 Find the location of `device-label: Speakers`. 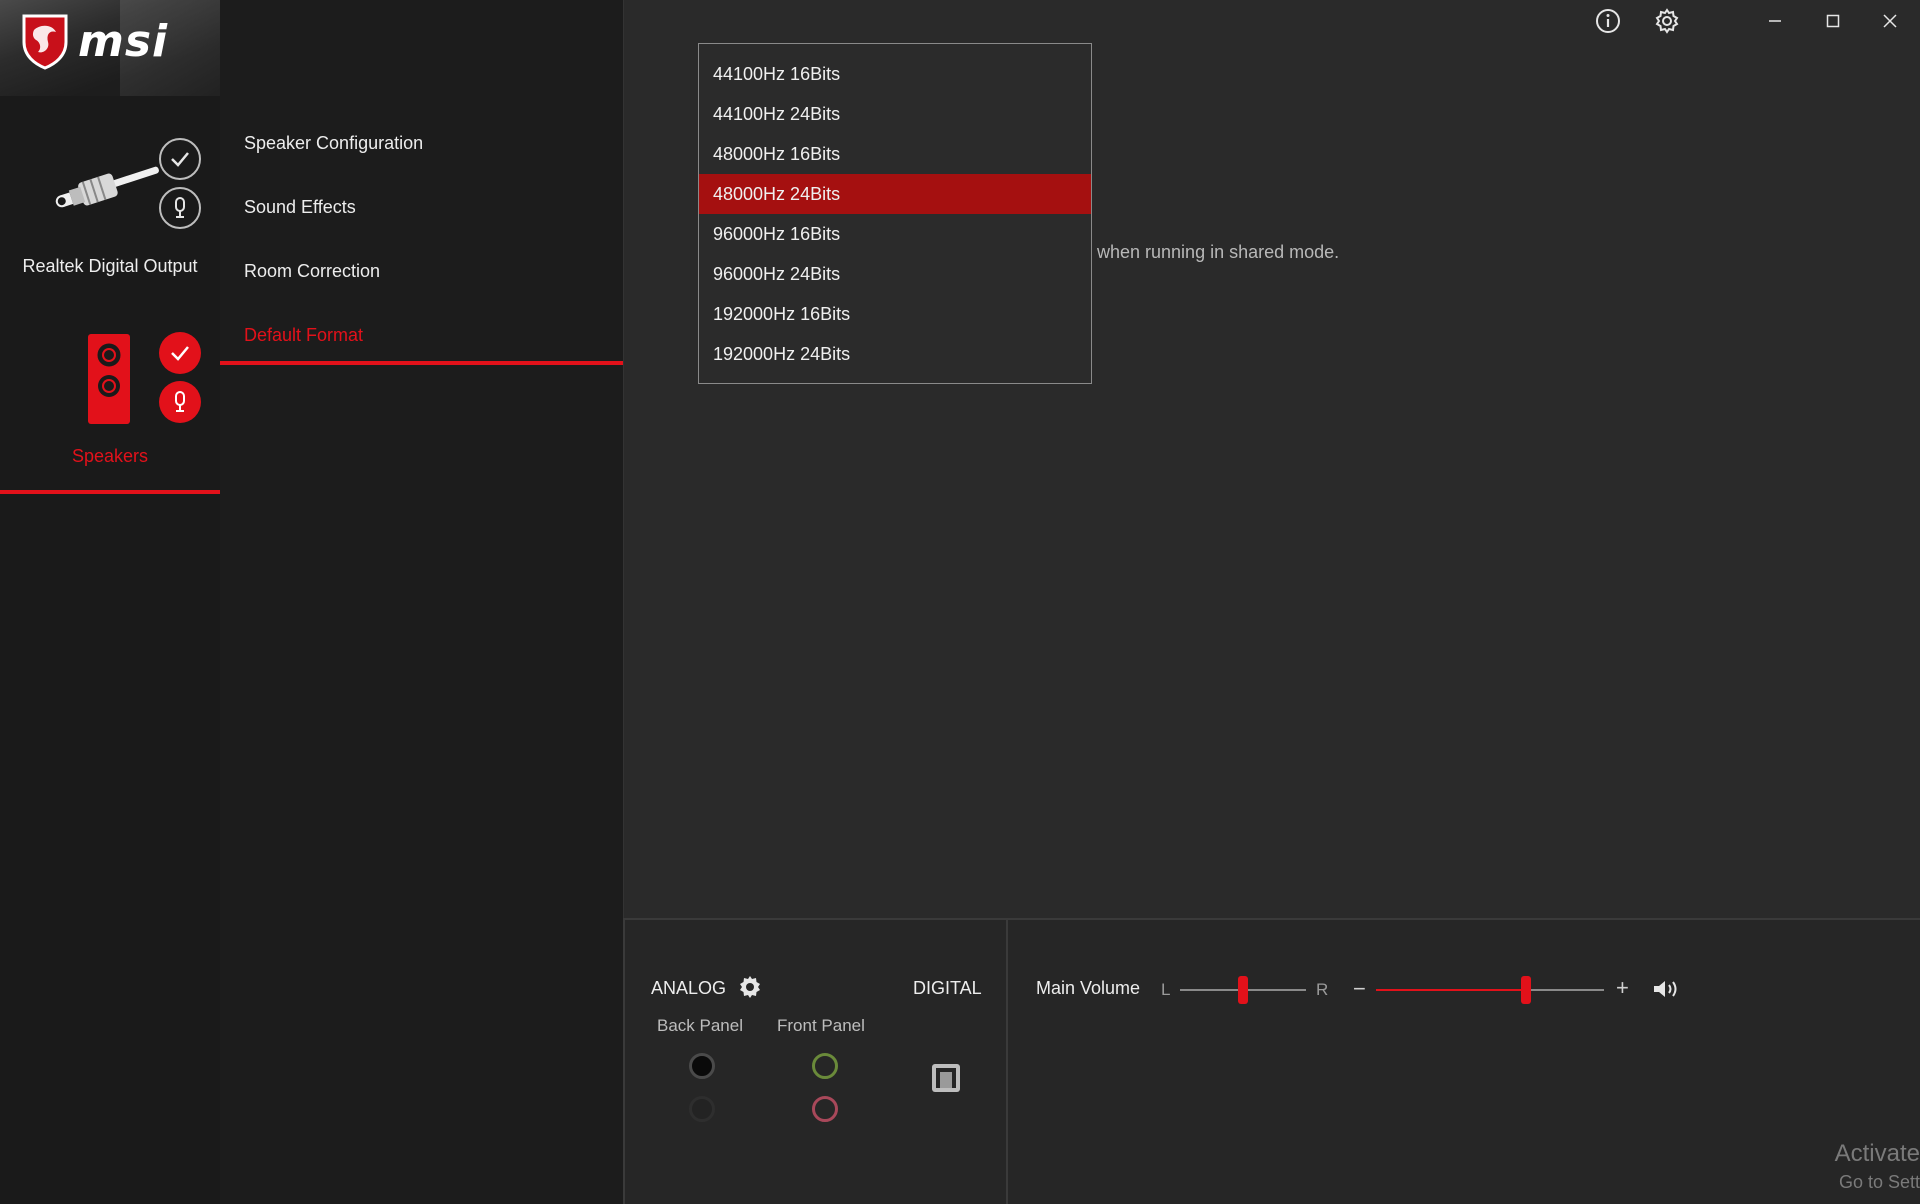

device-label: Speakers is located at coordinates (110, 456).